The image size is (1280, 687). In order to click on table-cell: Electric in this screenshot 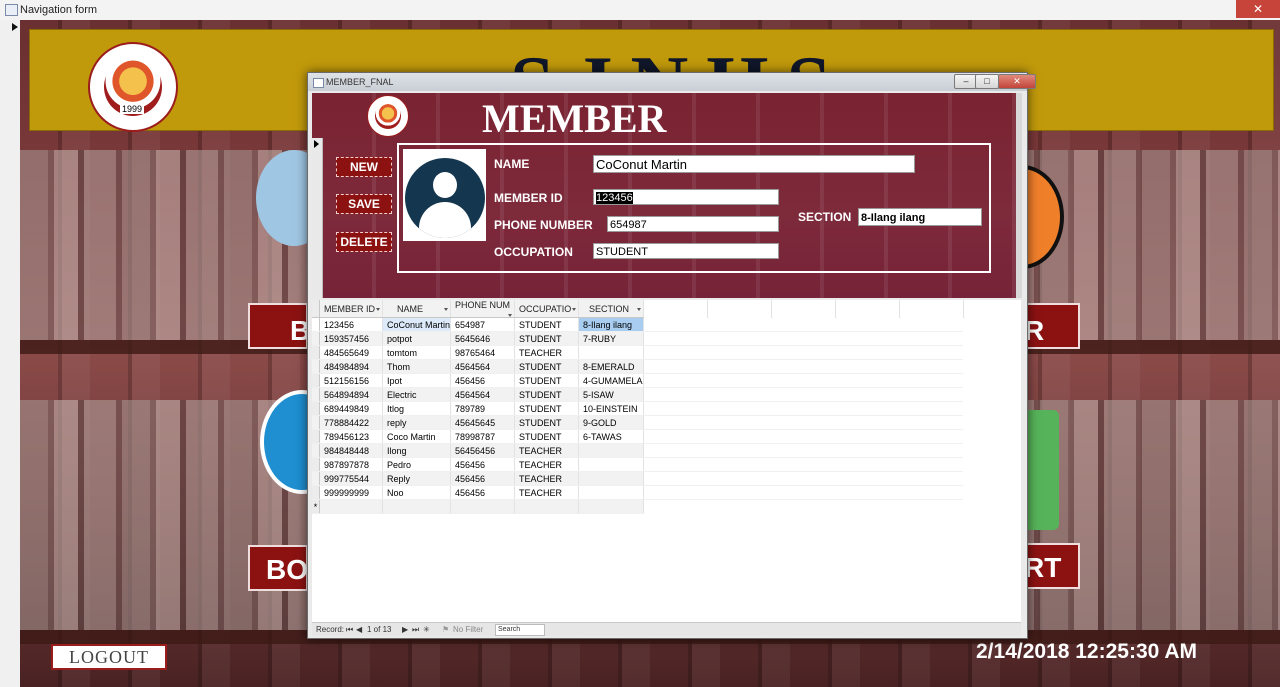, I will do `click(417, 394)`.